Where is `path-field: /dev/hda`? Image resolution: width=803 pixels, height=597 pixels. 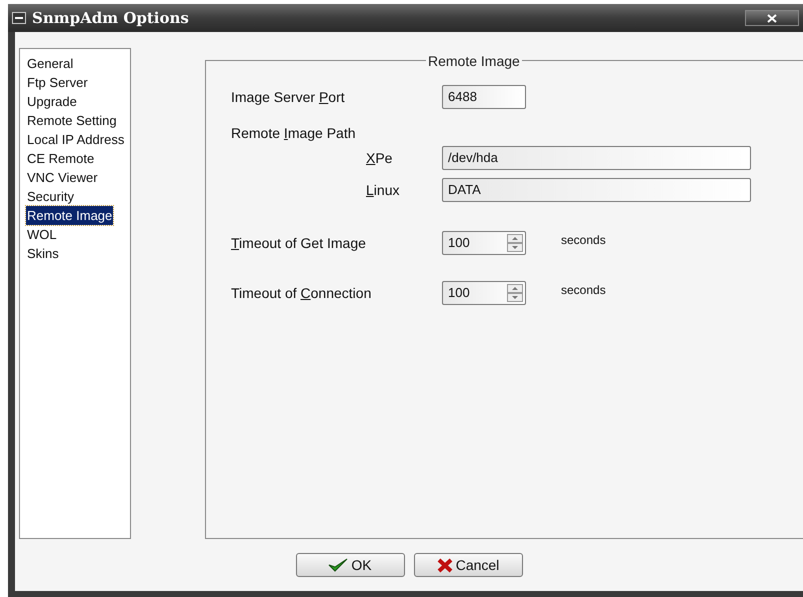 path-field: /dev/hda is located at coordinates (596, 158).